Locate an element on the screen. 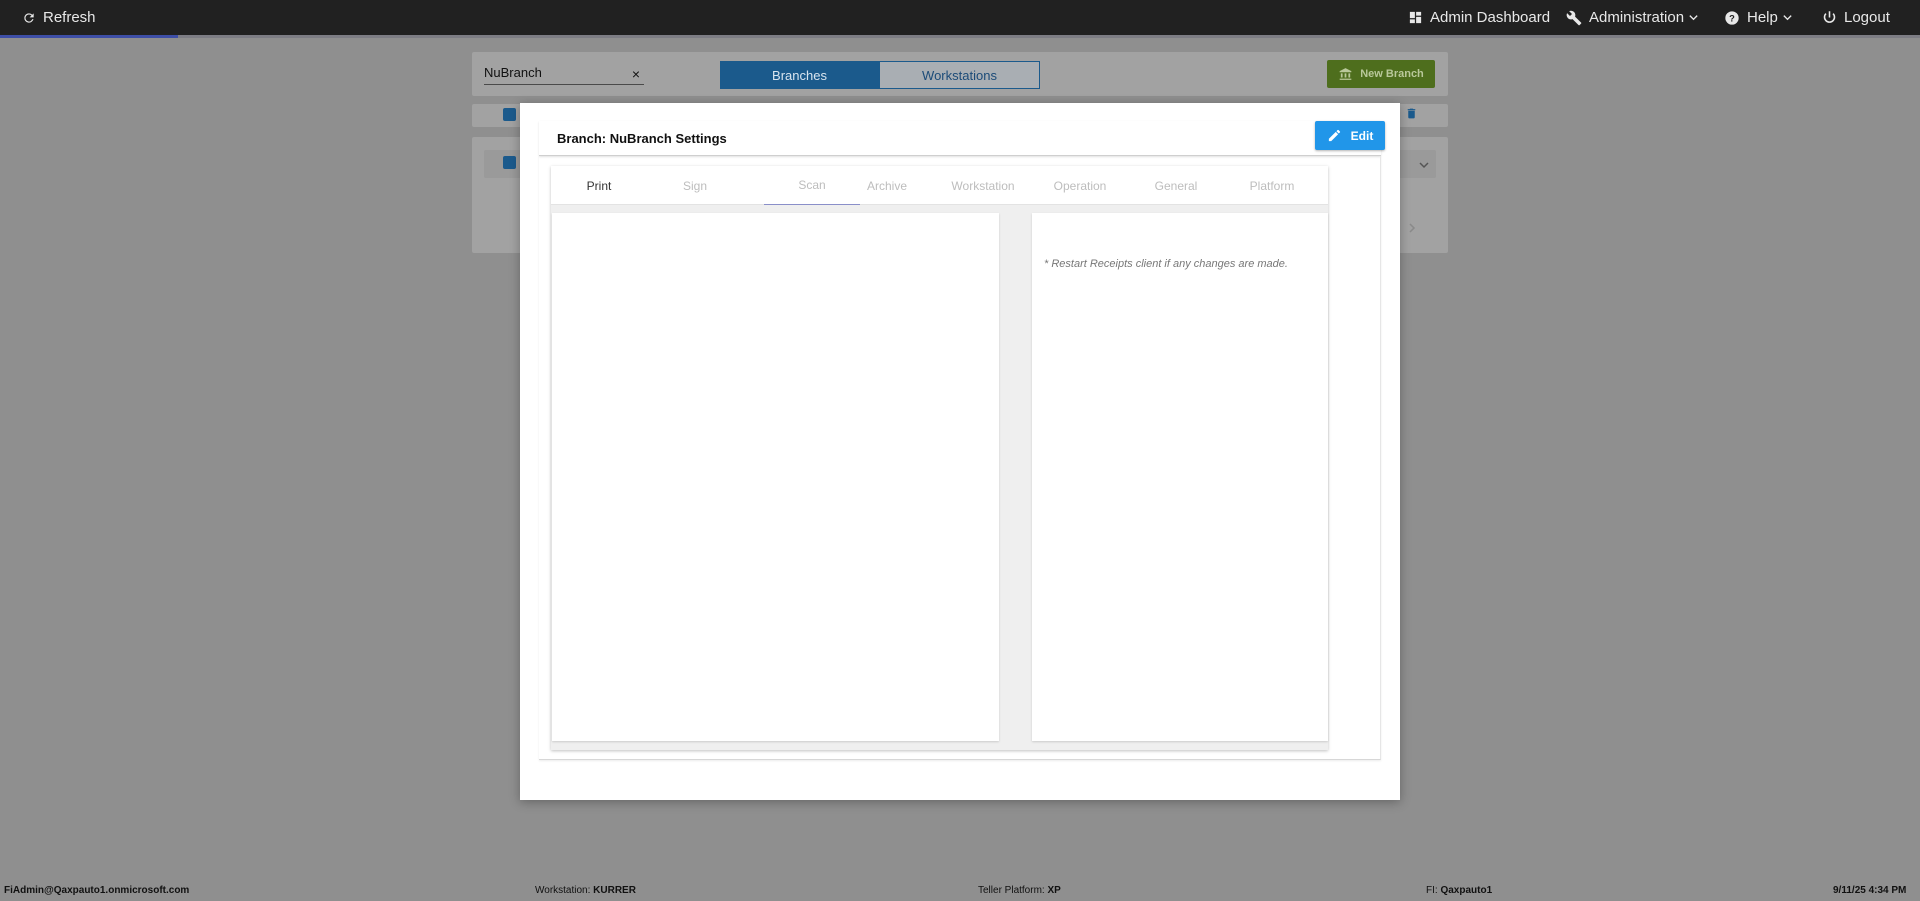 The width and height of the screenshot is (1920, 901). tab-sign: Sign is located at coordinates (695, 185).